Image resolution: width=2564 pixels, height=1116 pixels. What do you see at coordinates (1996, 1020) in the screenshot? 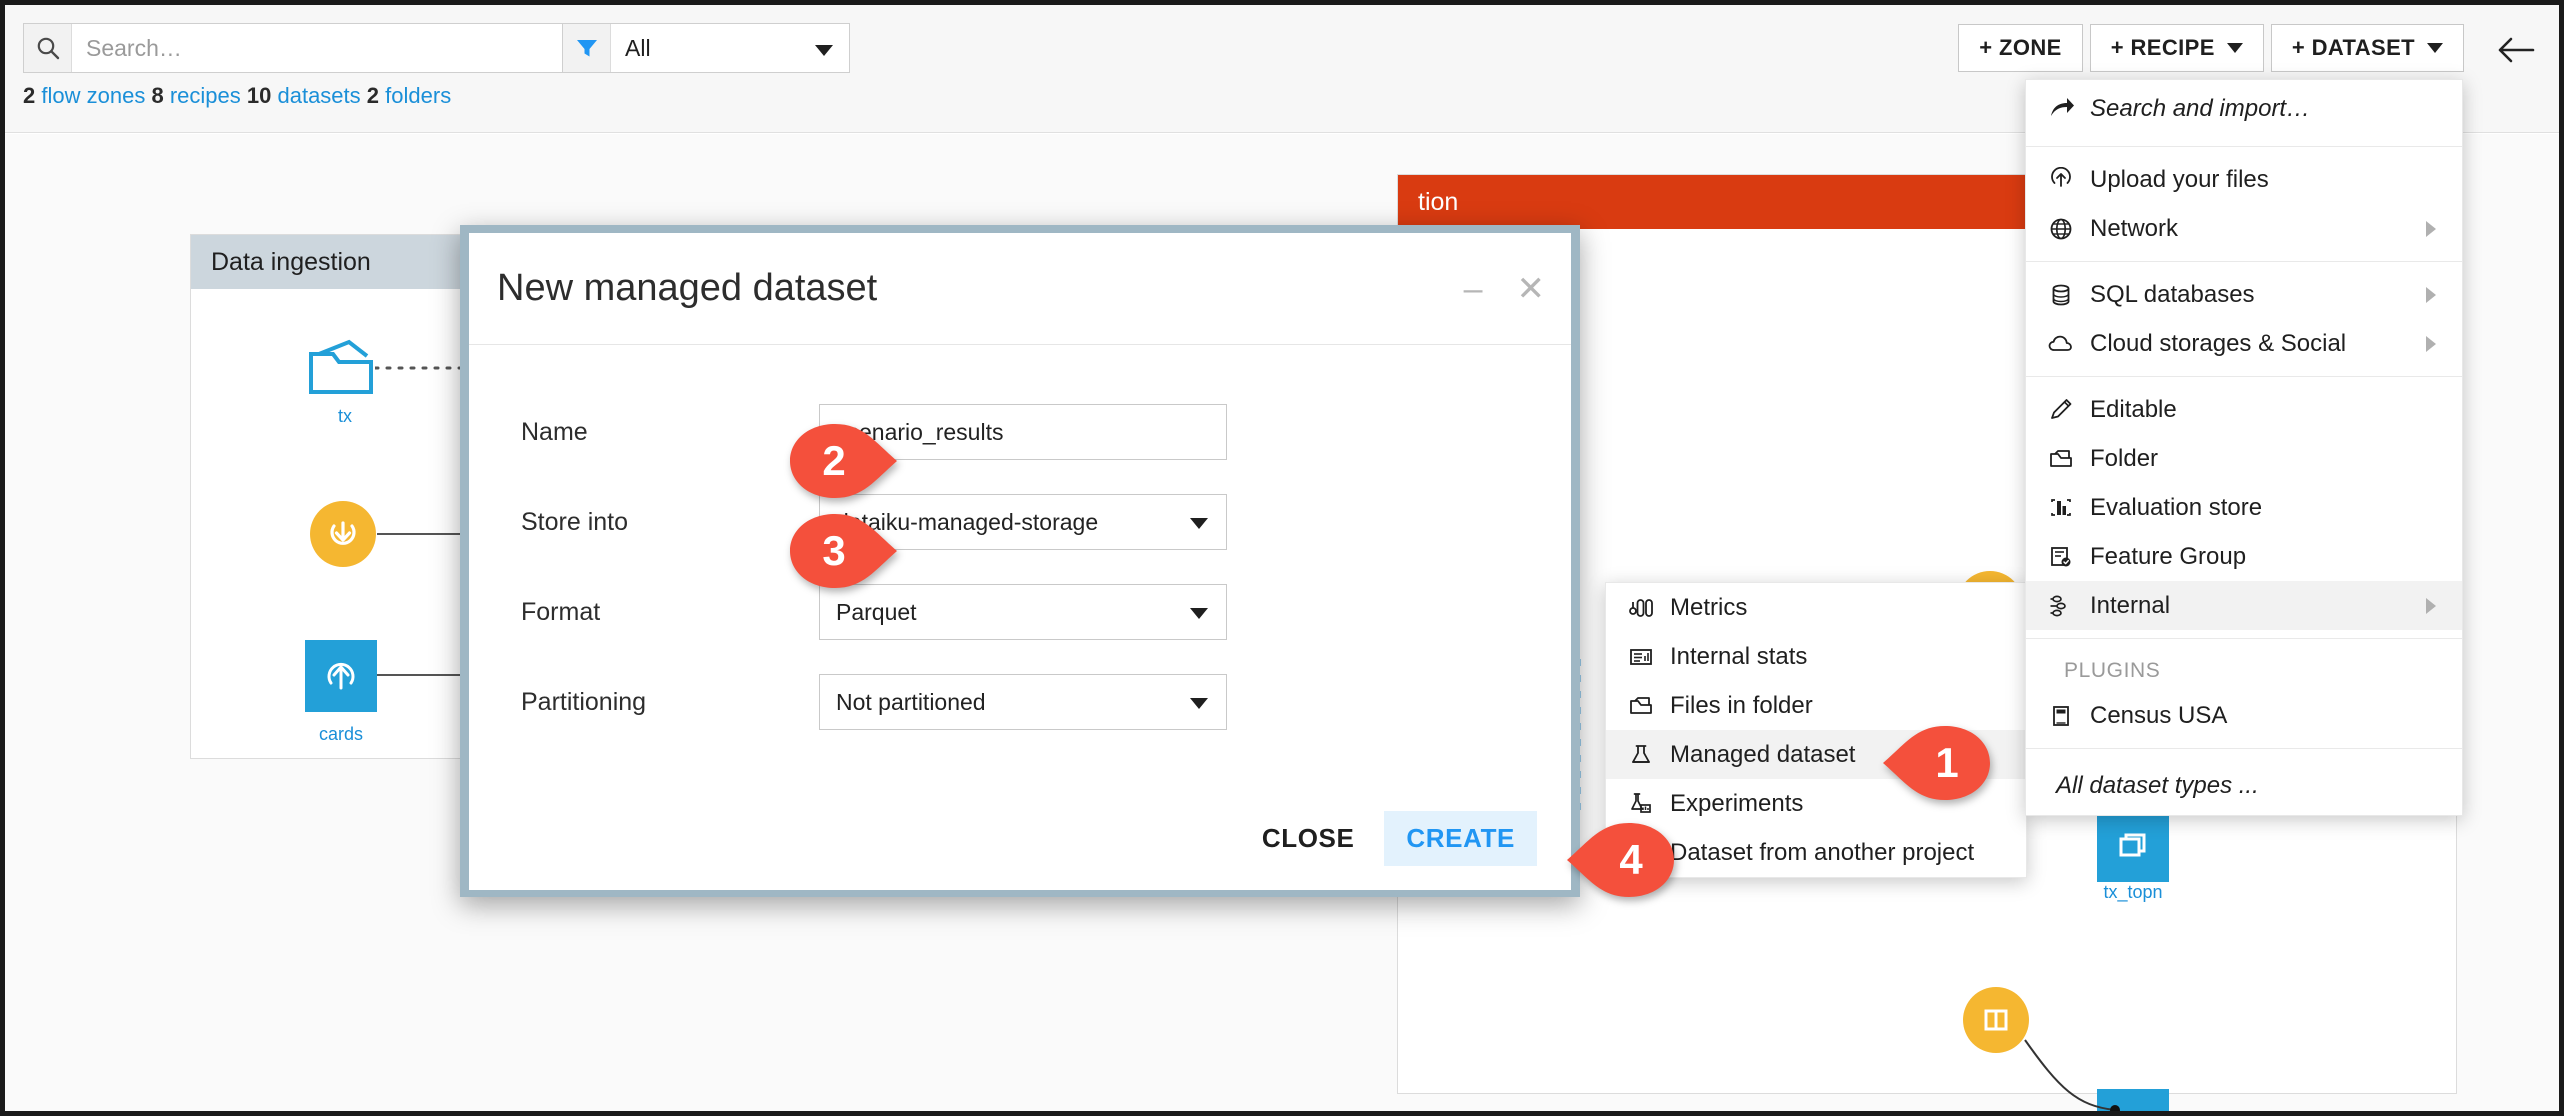
I see `window-recipe-icon` at bounding box center [1996, 1020].